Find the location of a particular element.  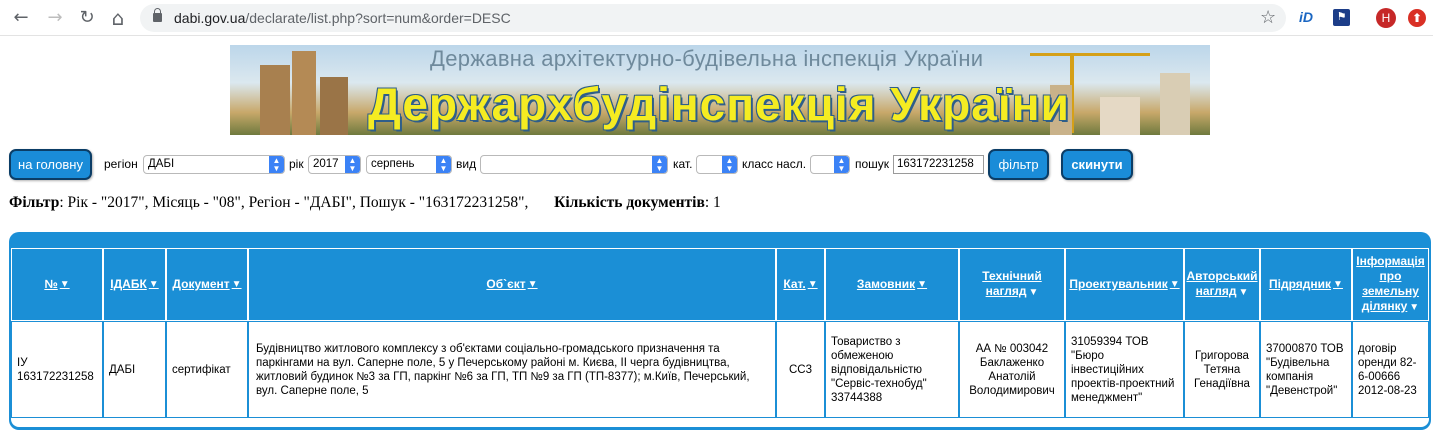

year-select-value: 2017 is located at coordinates (326, 164).